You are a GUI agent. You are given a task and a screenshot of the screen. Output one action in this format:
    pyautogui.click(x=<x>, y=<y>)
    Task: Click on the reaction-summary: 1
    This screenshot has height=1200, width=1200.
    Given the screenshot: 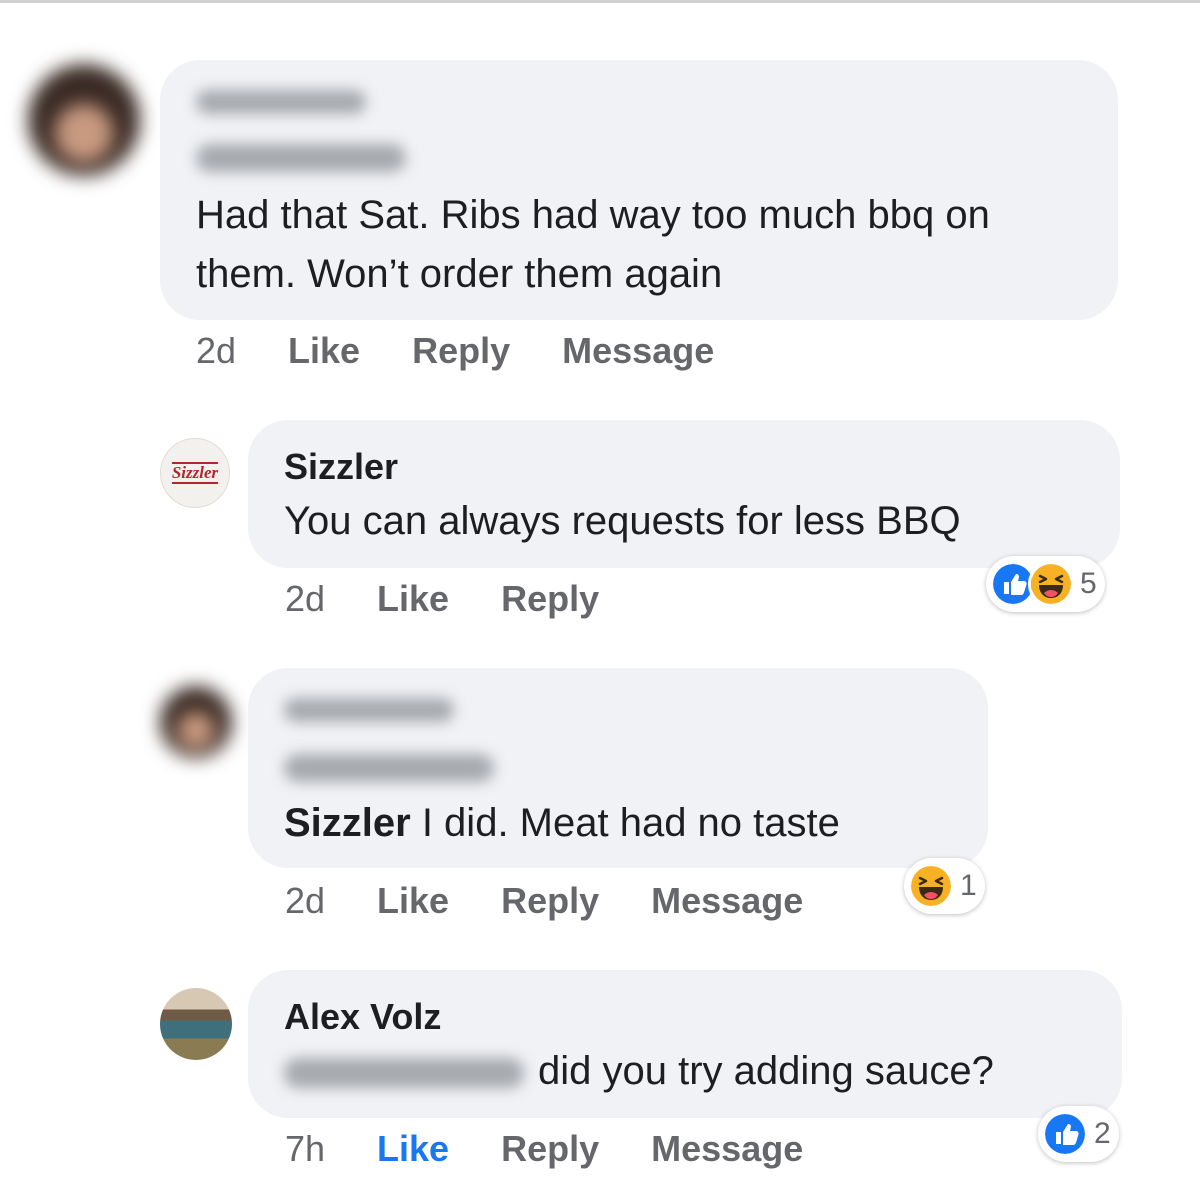 What is the action you would take?
    pyautogui.click(x=944, y=886)
    